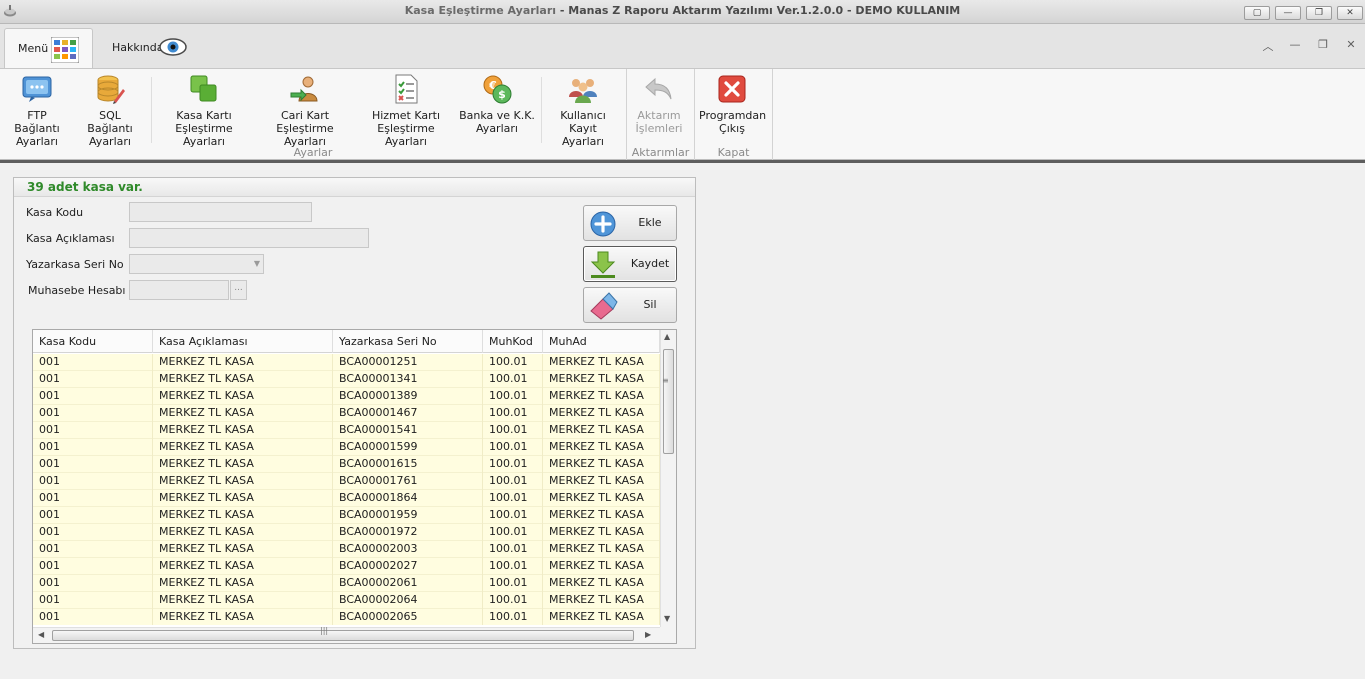  I want to click on ftp-settings-button: FTP Bağlantı Ayarları, so click(37, 110).